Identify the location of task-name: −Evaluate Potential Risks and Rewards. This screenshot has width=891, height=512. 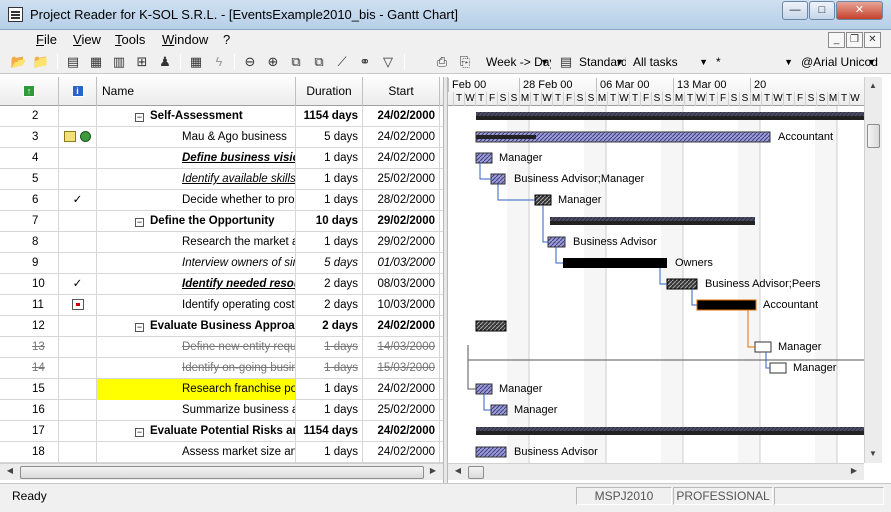
(196, 431).